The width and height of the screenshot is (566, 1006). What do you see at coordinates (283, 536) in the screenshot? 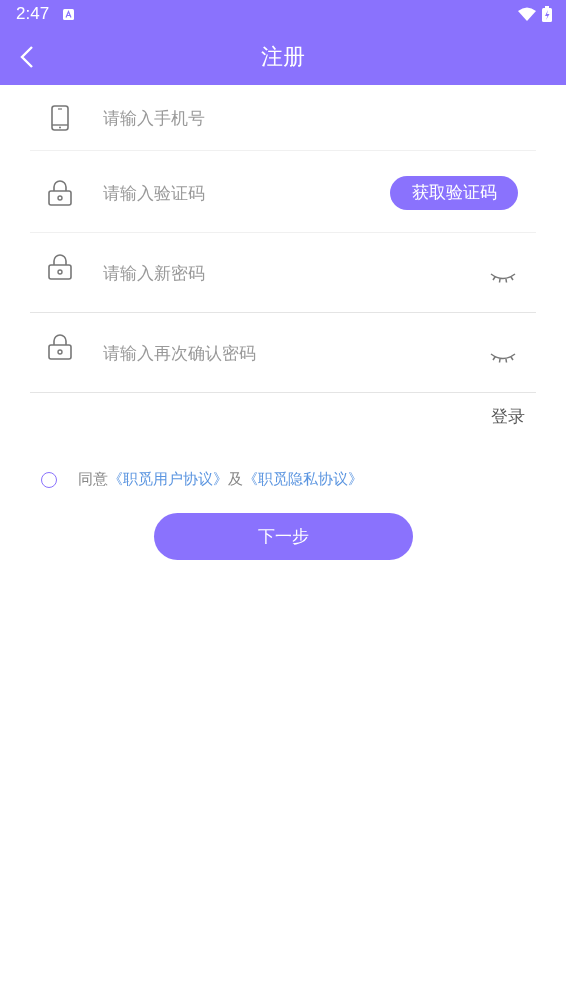
I see `next-step-button: 下一步` at bounding box center [283, 536].